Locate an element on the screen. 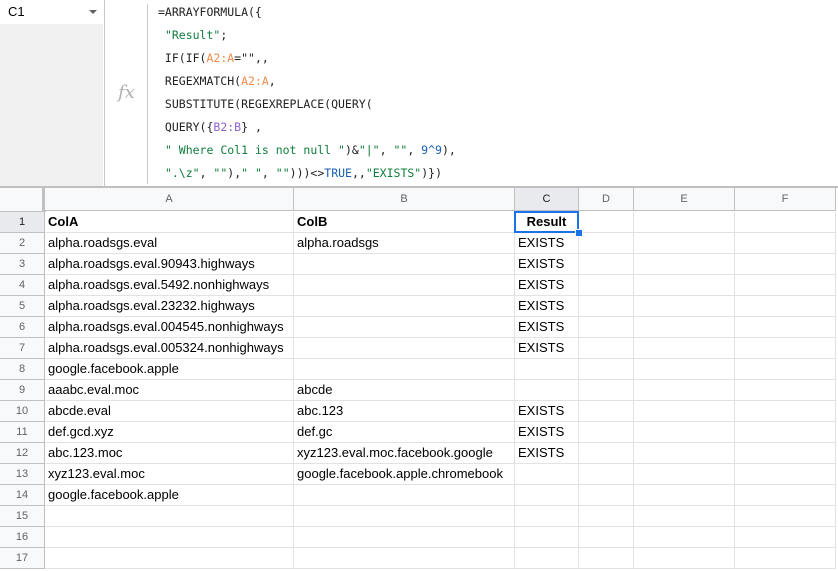 The height and width of the screenshot is (571, 838). cell-d1 is located at coordinates (606, 222).